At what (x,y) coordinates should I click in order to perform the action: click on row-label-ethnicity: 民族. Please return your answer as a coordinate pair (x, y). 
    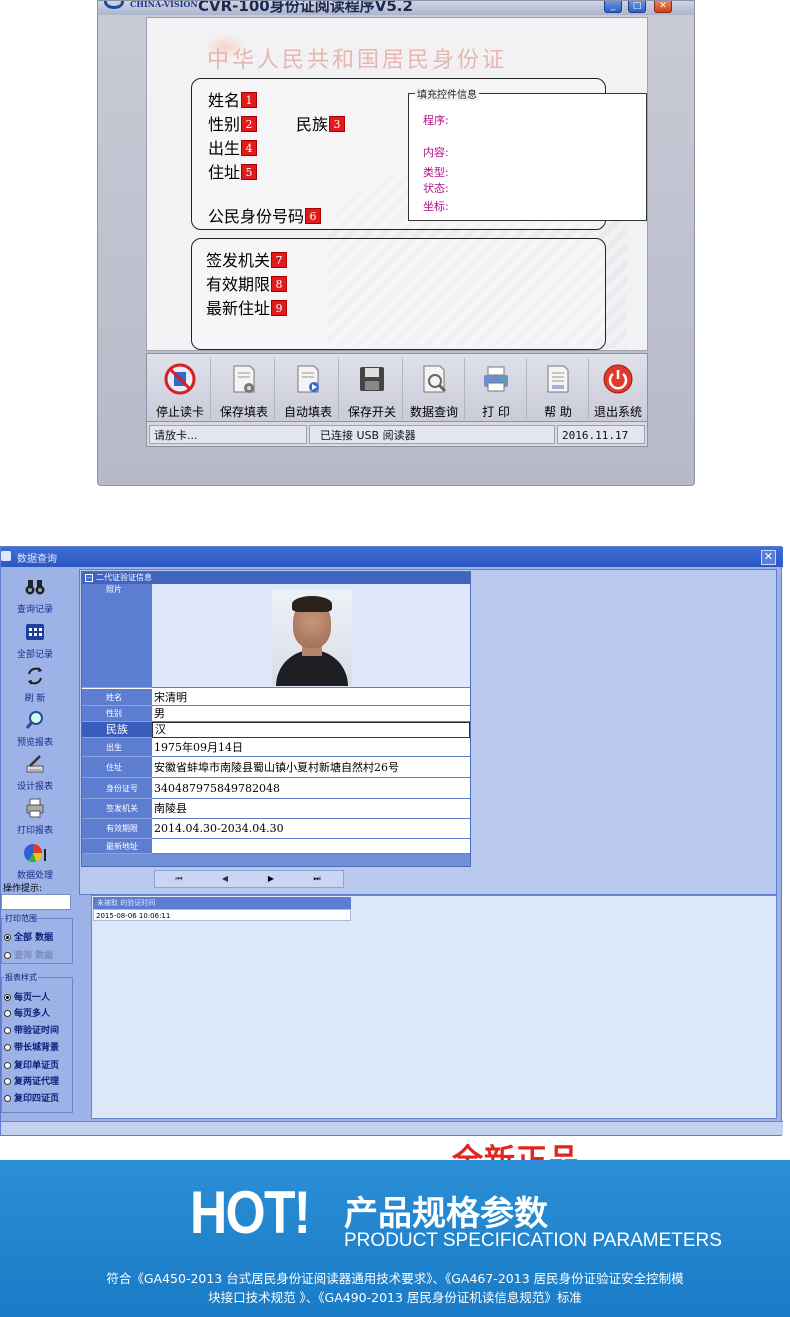
    Looking at the image, I should click on (117, 730).